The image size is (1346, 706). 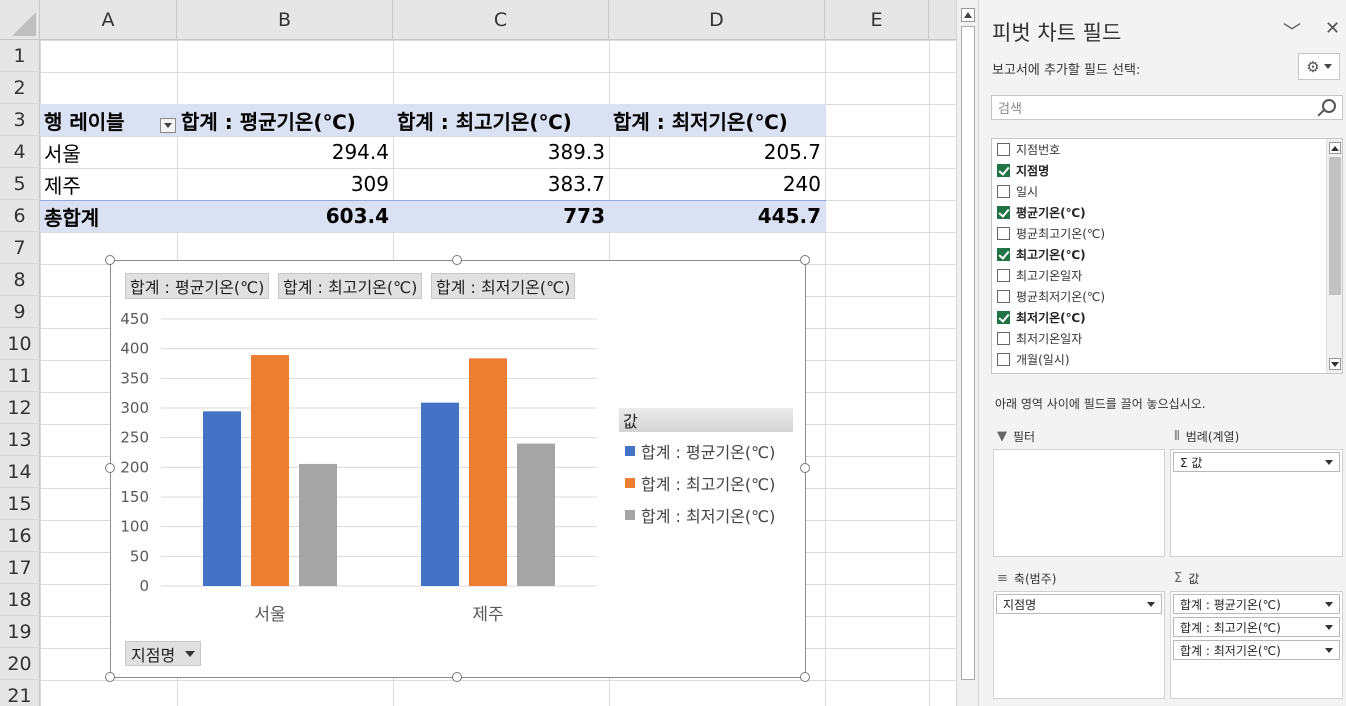 I want to click on pivot-value-cell: 389.3, so click(x=501, y=152).